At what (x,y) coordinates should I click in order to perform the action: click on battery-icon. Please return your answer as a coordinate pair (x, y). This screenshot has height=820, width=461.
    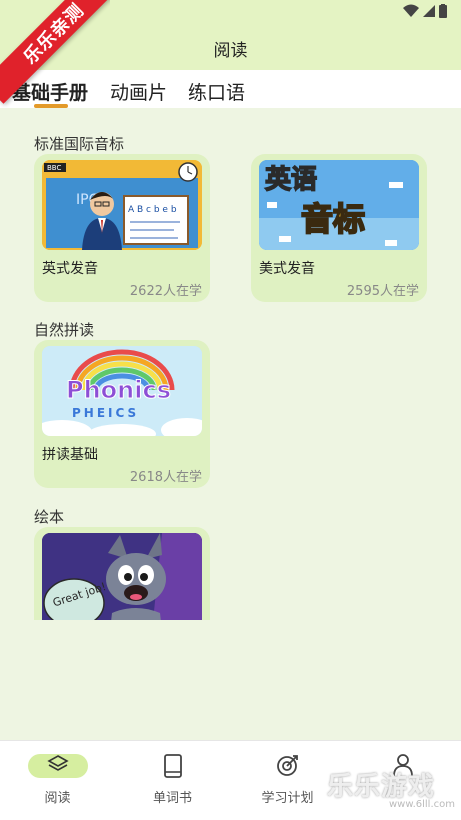
    Looking at the image, I should click on (443, 11).